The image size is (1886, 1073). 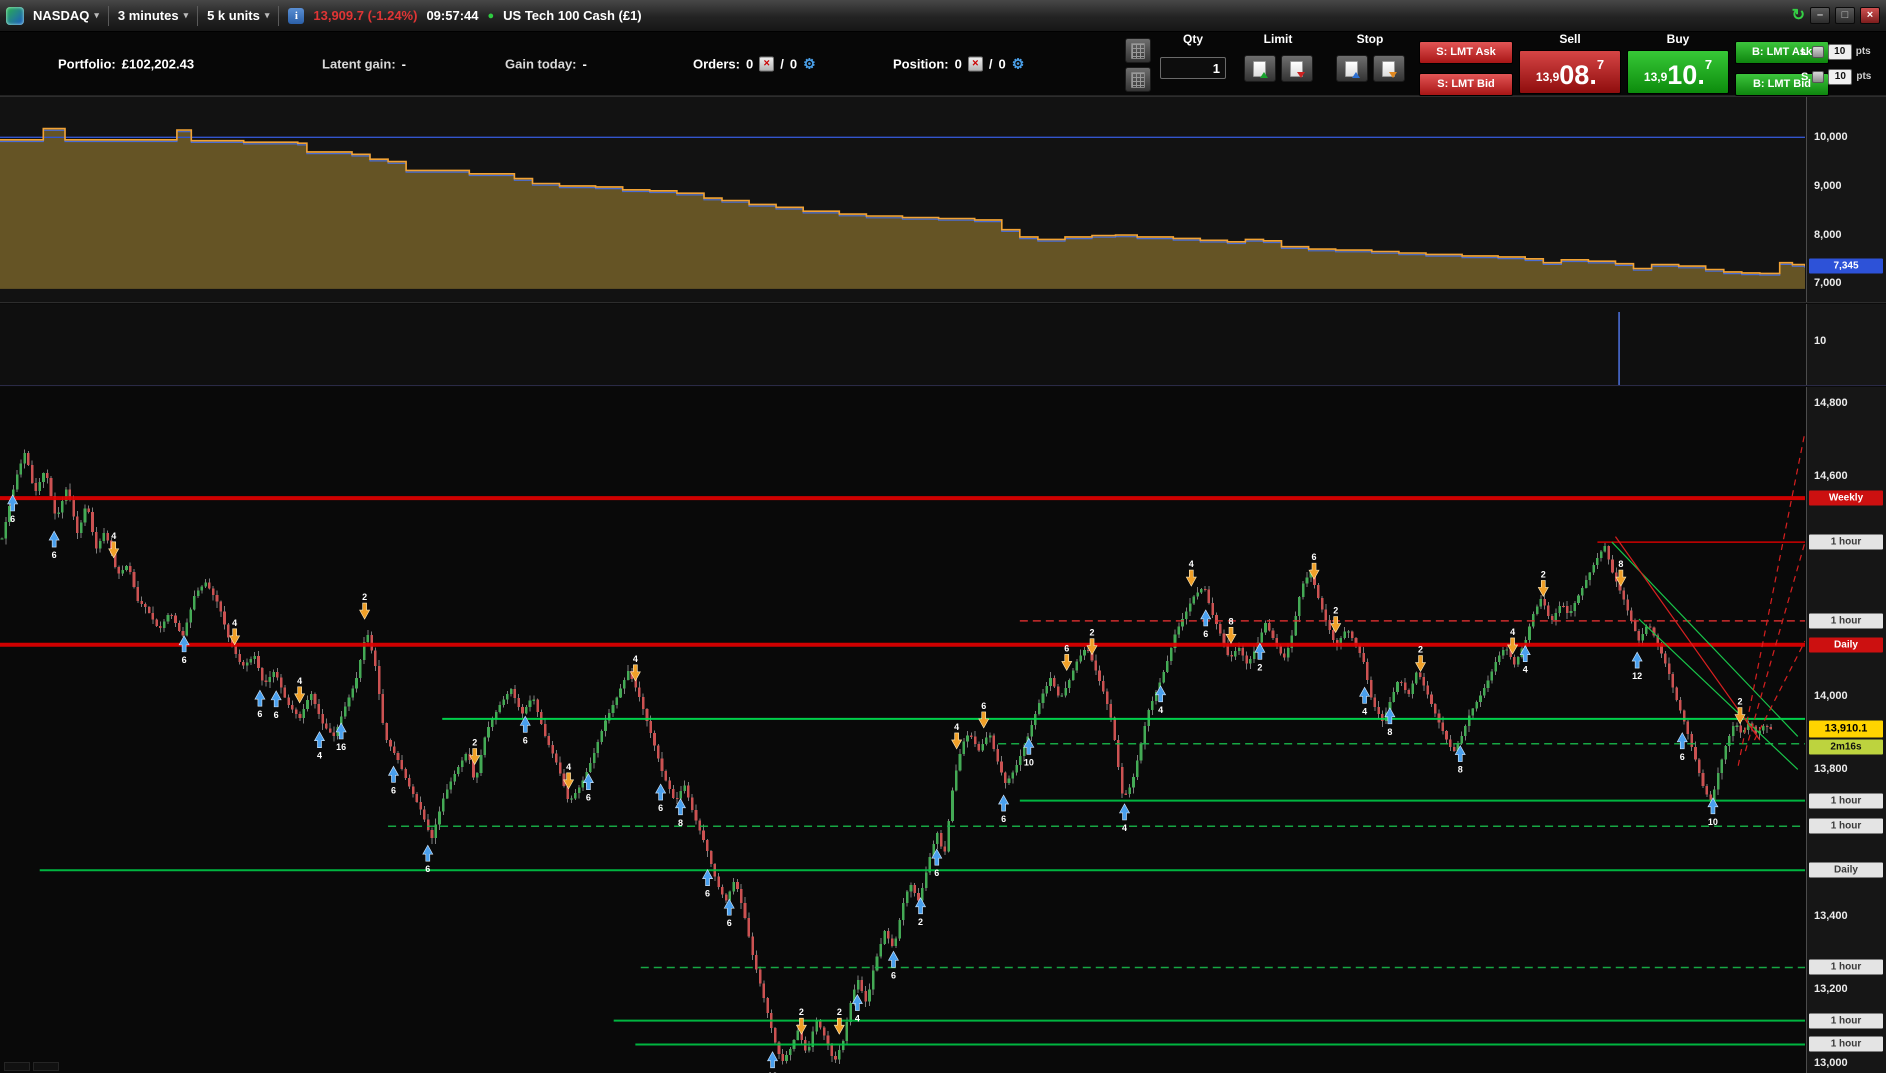 What do you see at coordinates (31, 1066) in the screenshot?
I see `bottom-left-toolbar-partial` at bounding box center [31, 1066].